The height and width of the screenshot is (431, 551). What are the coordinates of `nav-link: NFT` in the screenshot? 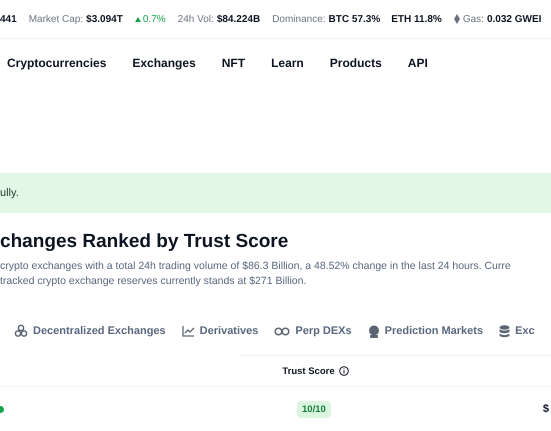 It's located at (234, 63).